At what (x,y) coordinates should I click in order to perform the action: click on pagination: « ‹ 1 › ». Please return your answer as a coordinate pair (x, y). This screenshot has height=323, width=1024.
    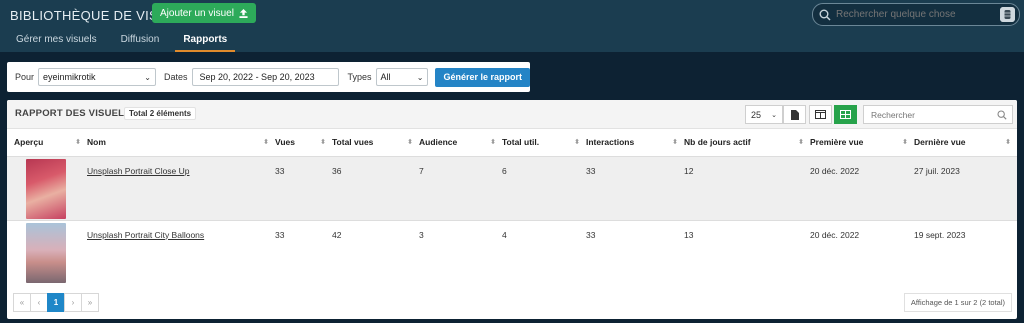
    Looking at the image, I should click on (56, 302).